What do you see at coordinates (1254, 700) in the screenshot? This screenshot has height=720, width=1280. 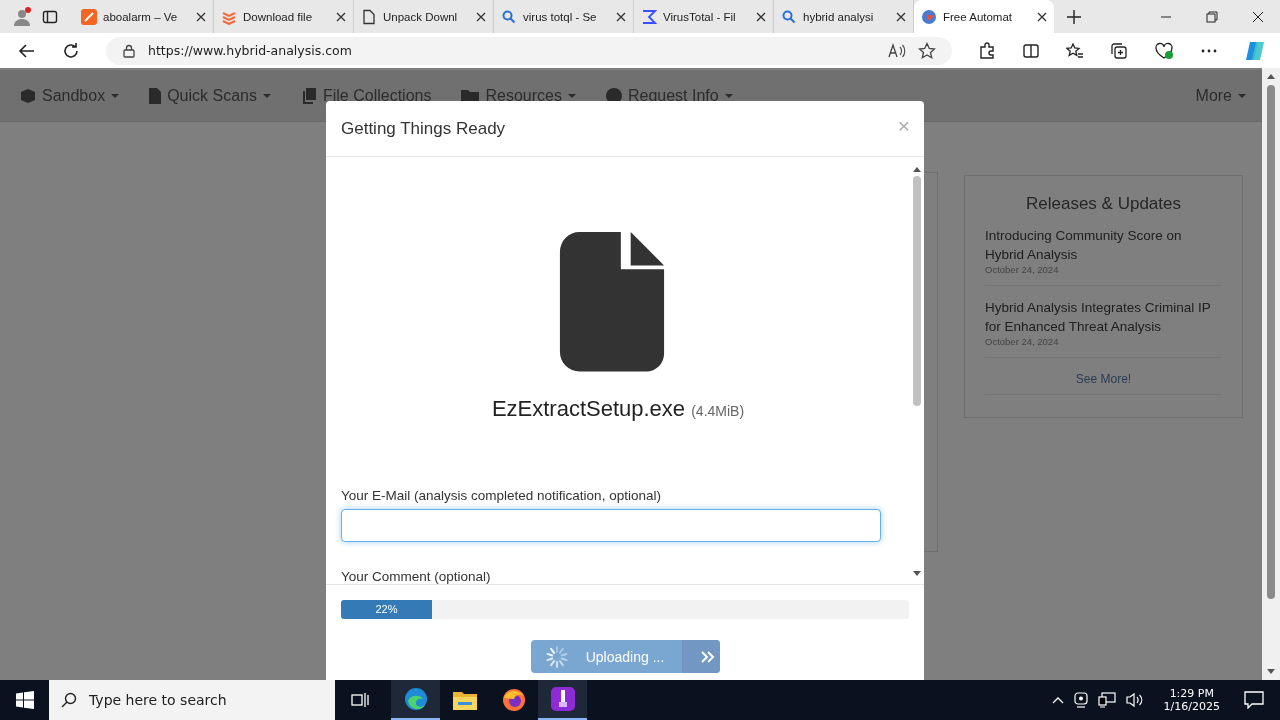 I see `notifications-icon` at bounding box center [1254, 700].